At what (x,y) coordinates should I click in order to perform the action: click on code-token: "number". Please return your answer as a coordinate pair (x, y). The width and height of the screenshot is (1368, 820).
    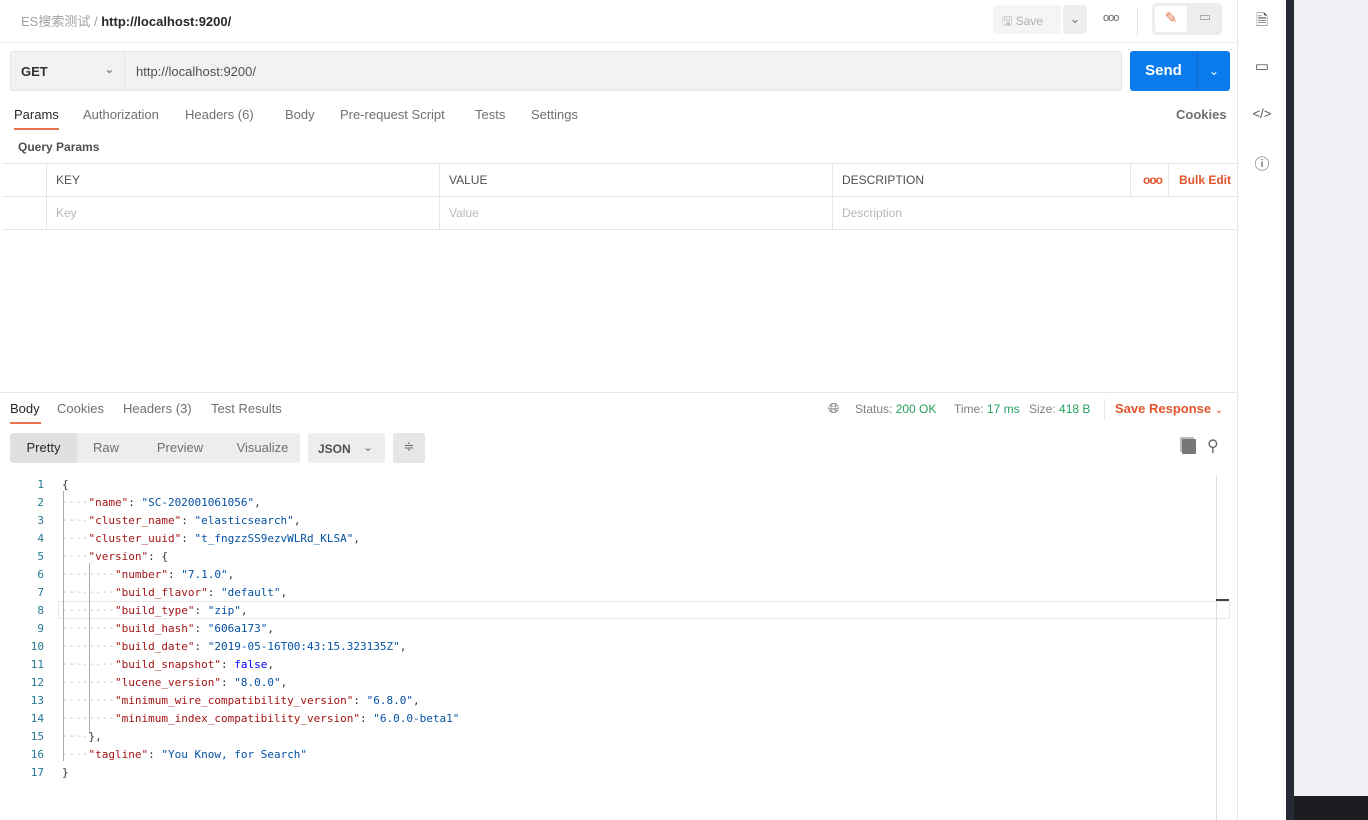
    Looking at the image, I should click on (141, 574).